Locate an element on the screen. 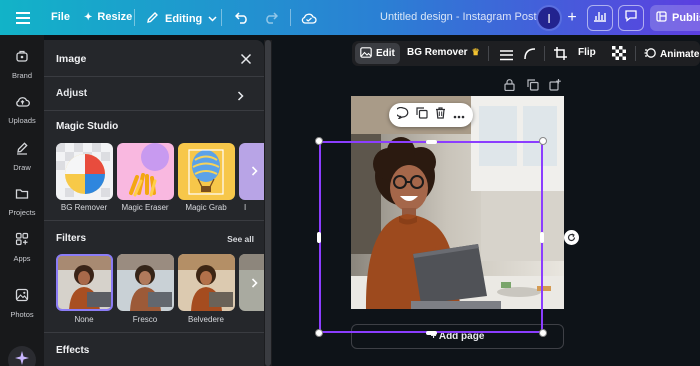  insights-button is located at coordinates (600, 18).